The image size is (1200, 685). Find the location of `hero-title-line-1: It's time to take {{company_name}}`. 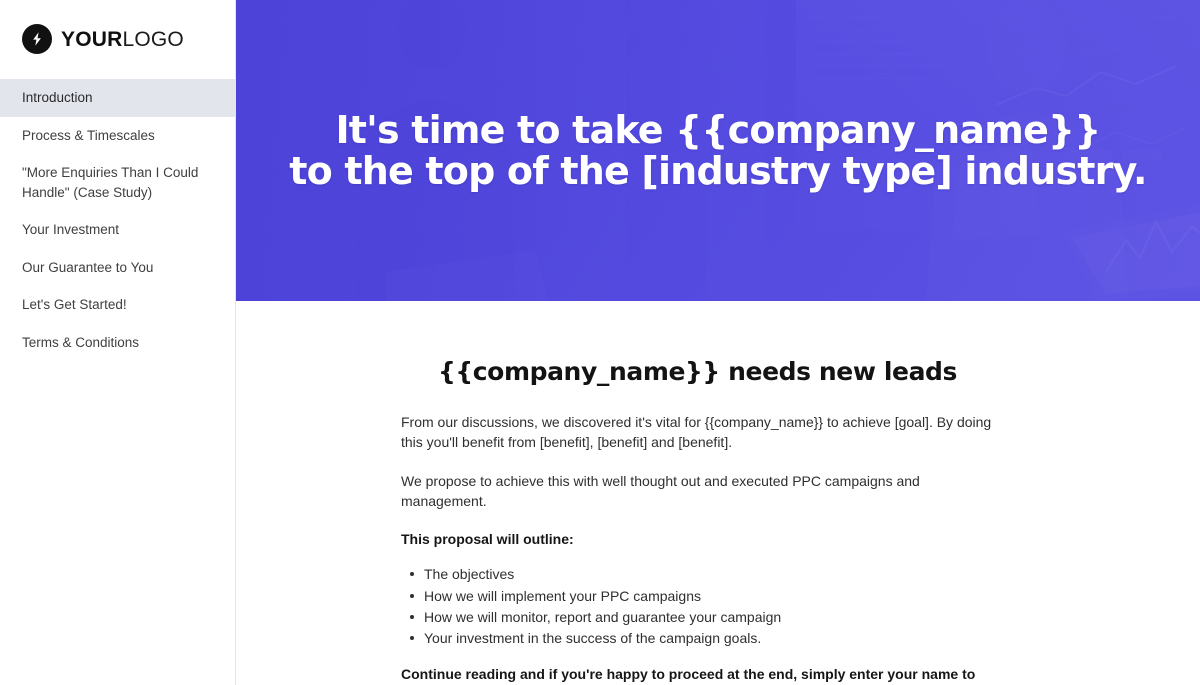

hero-title-line-1: It's time to take {{company_name}} is located at coordinates (718, 129).